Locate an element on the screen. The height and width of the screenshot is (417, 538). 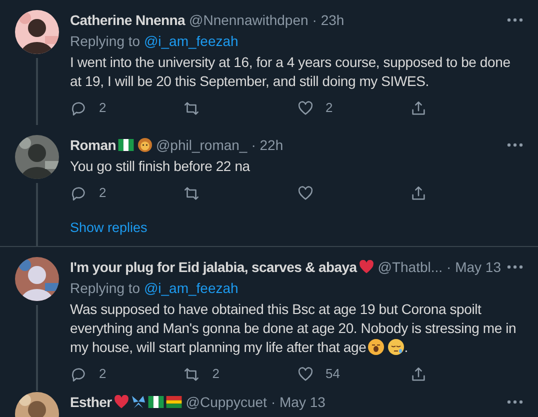
tweet-time: · 23h is located at coordinates (328, 20).